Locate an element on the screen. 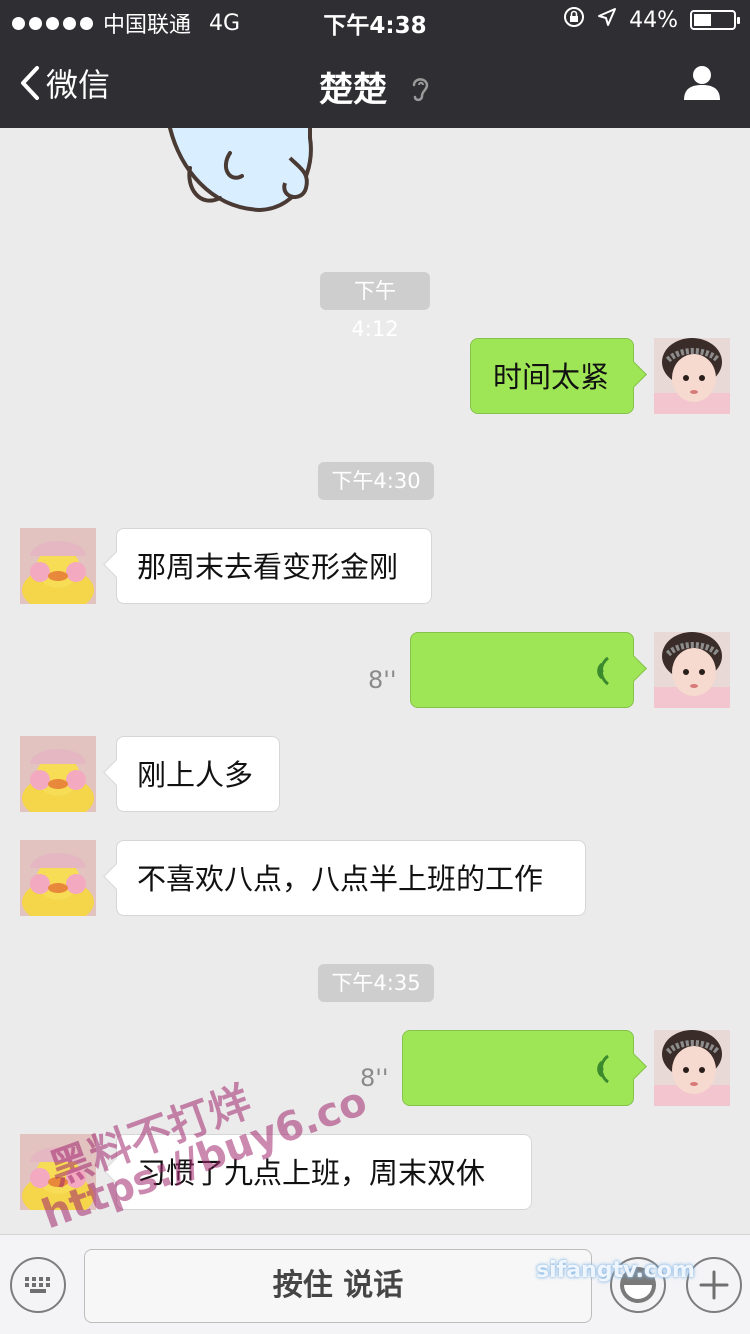 This screenshot has width=750, height=1334. input-bar: 按住 说话 is located at coordinates (375, 1284).